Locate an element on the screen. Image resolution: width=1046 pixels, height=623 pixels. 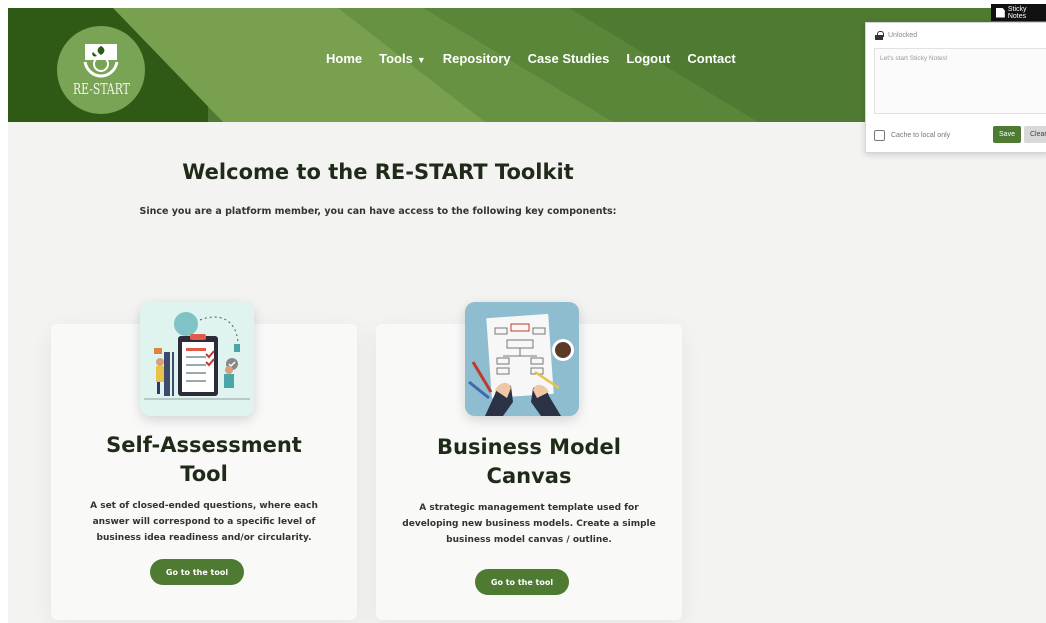
self-assessment-title: Self-Assessment Tool is located at coordinates (204, 460).